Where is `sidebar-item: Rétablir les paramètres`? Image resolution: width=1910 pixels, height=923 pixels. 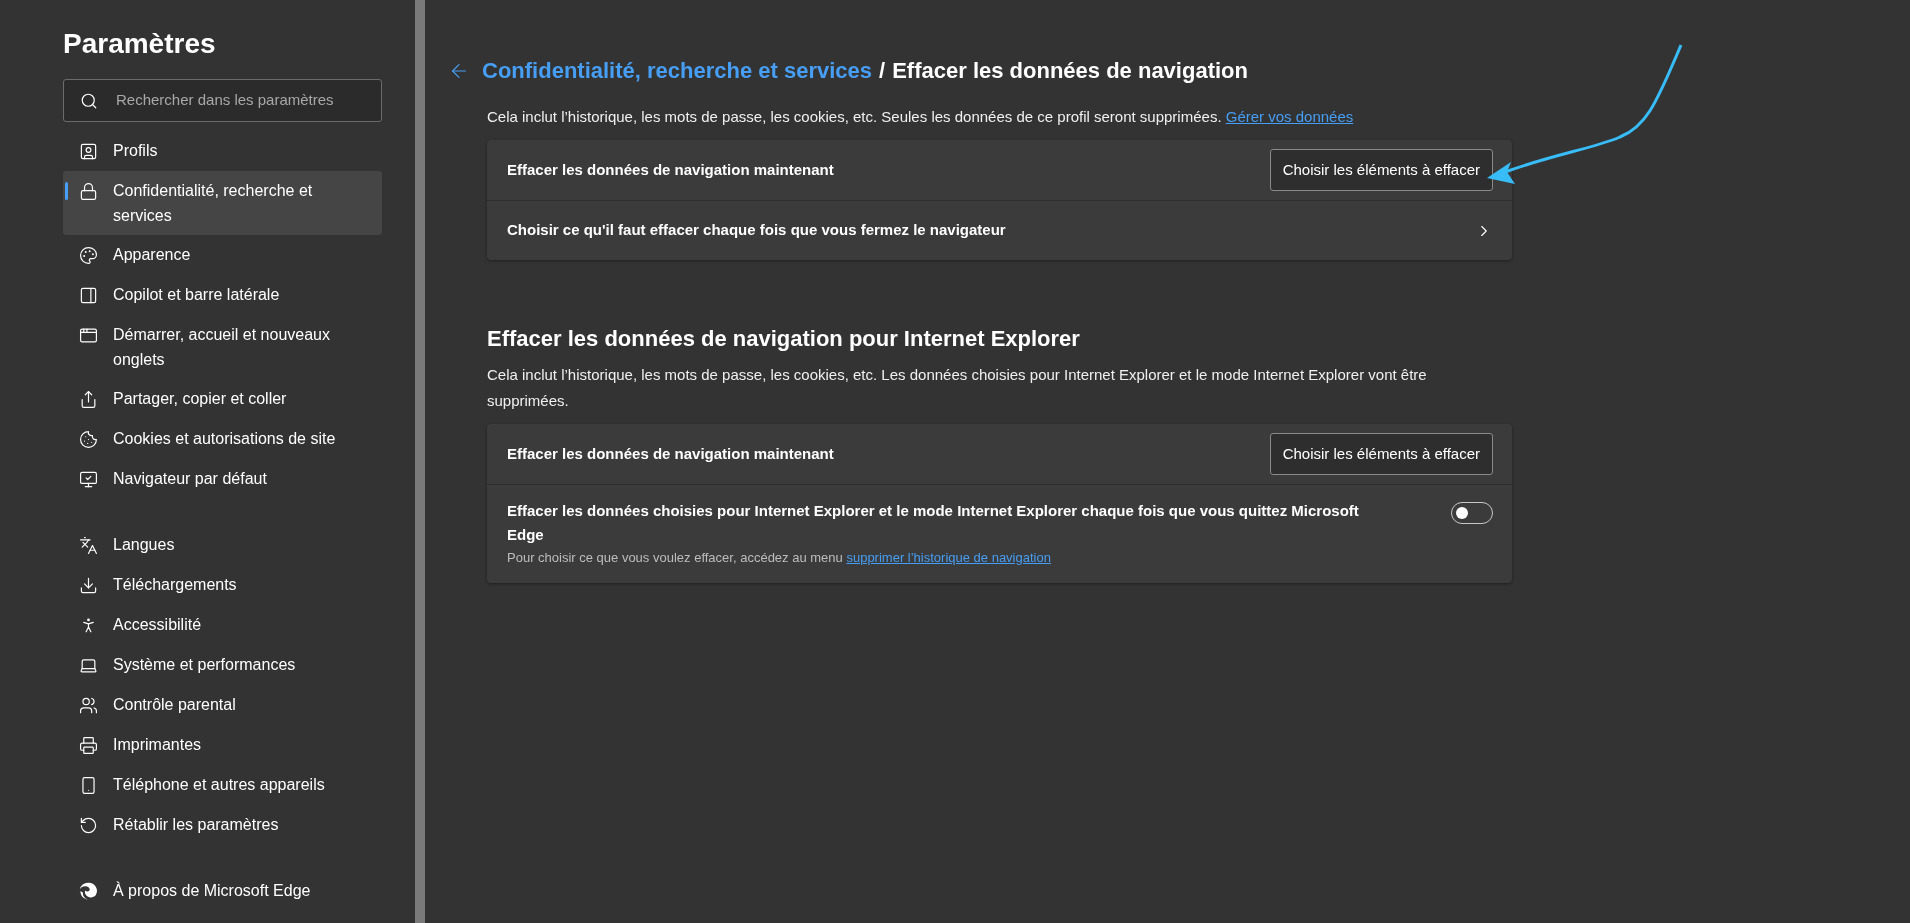 sidebar-item: Rétablir les paramètres is located at coordinates (222, 825).